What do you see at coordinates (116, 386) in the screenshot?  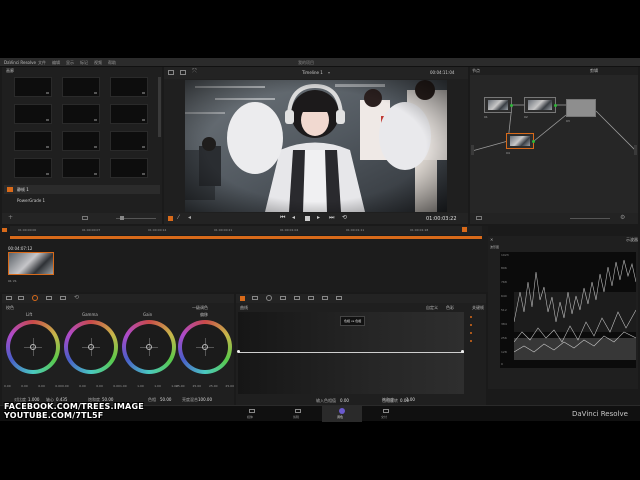 I see `gamma-value-b: 0.00` at bounding box center [116, 386].